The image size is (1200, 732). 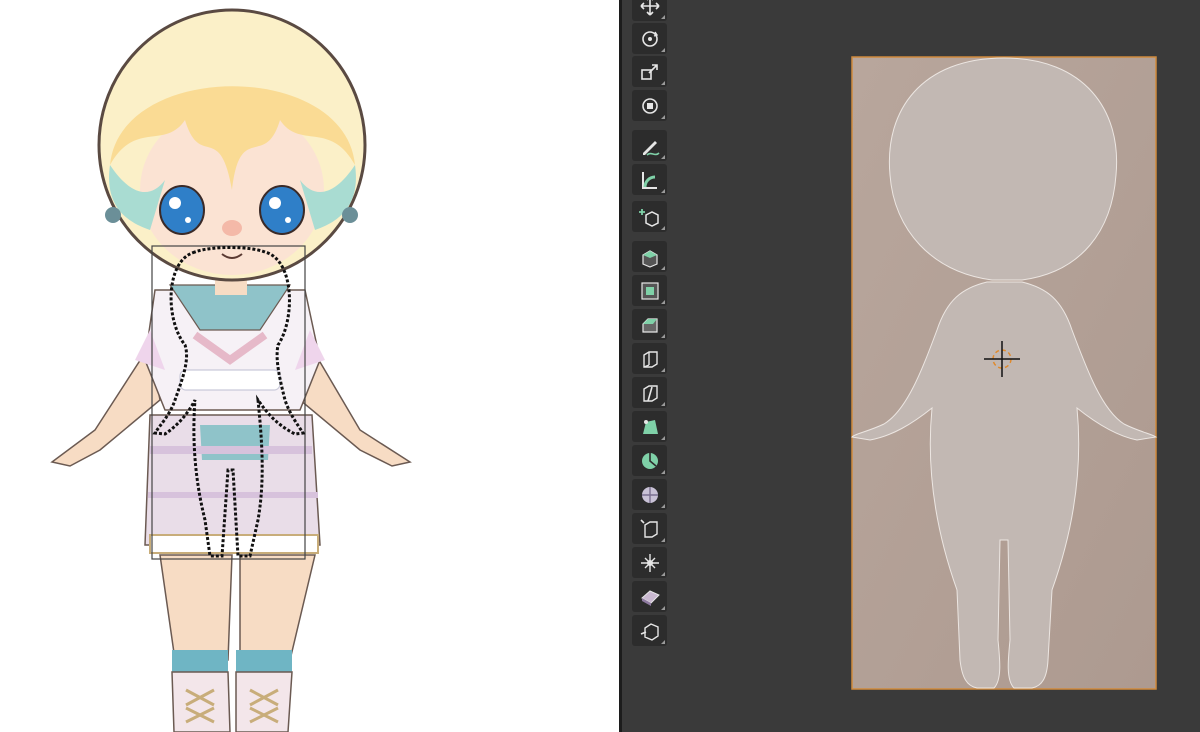 I want to click on rotate-icon, so click(x=649, y=38).